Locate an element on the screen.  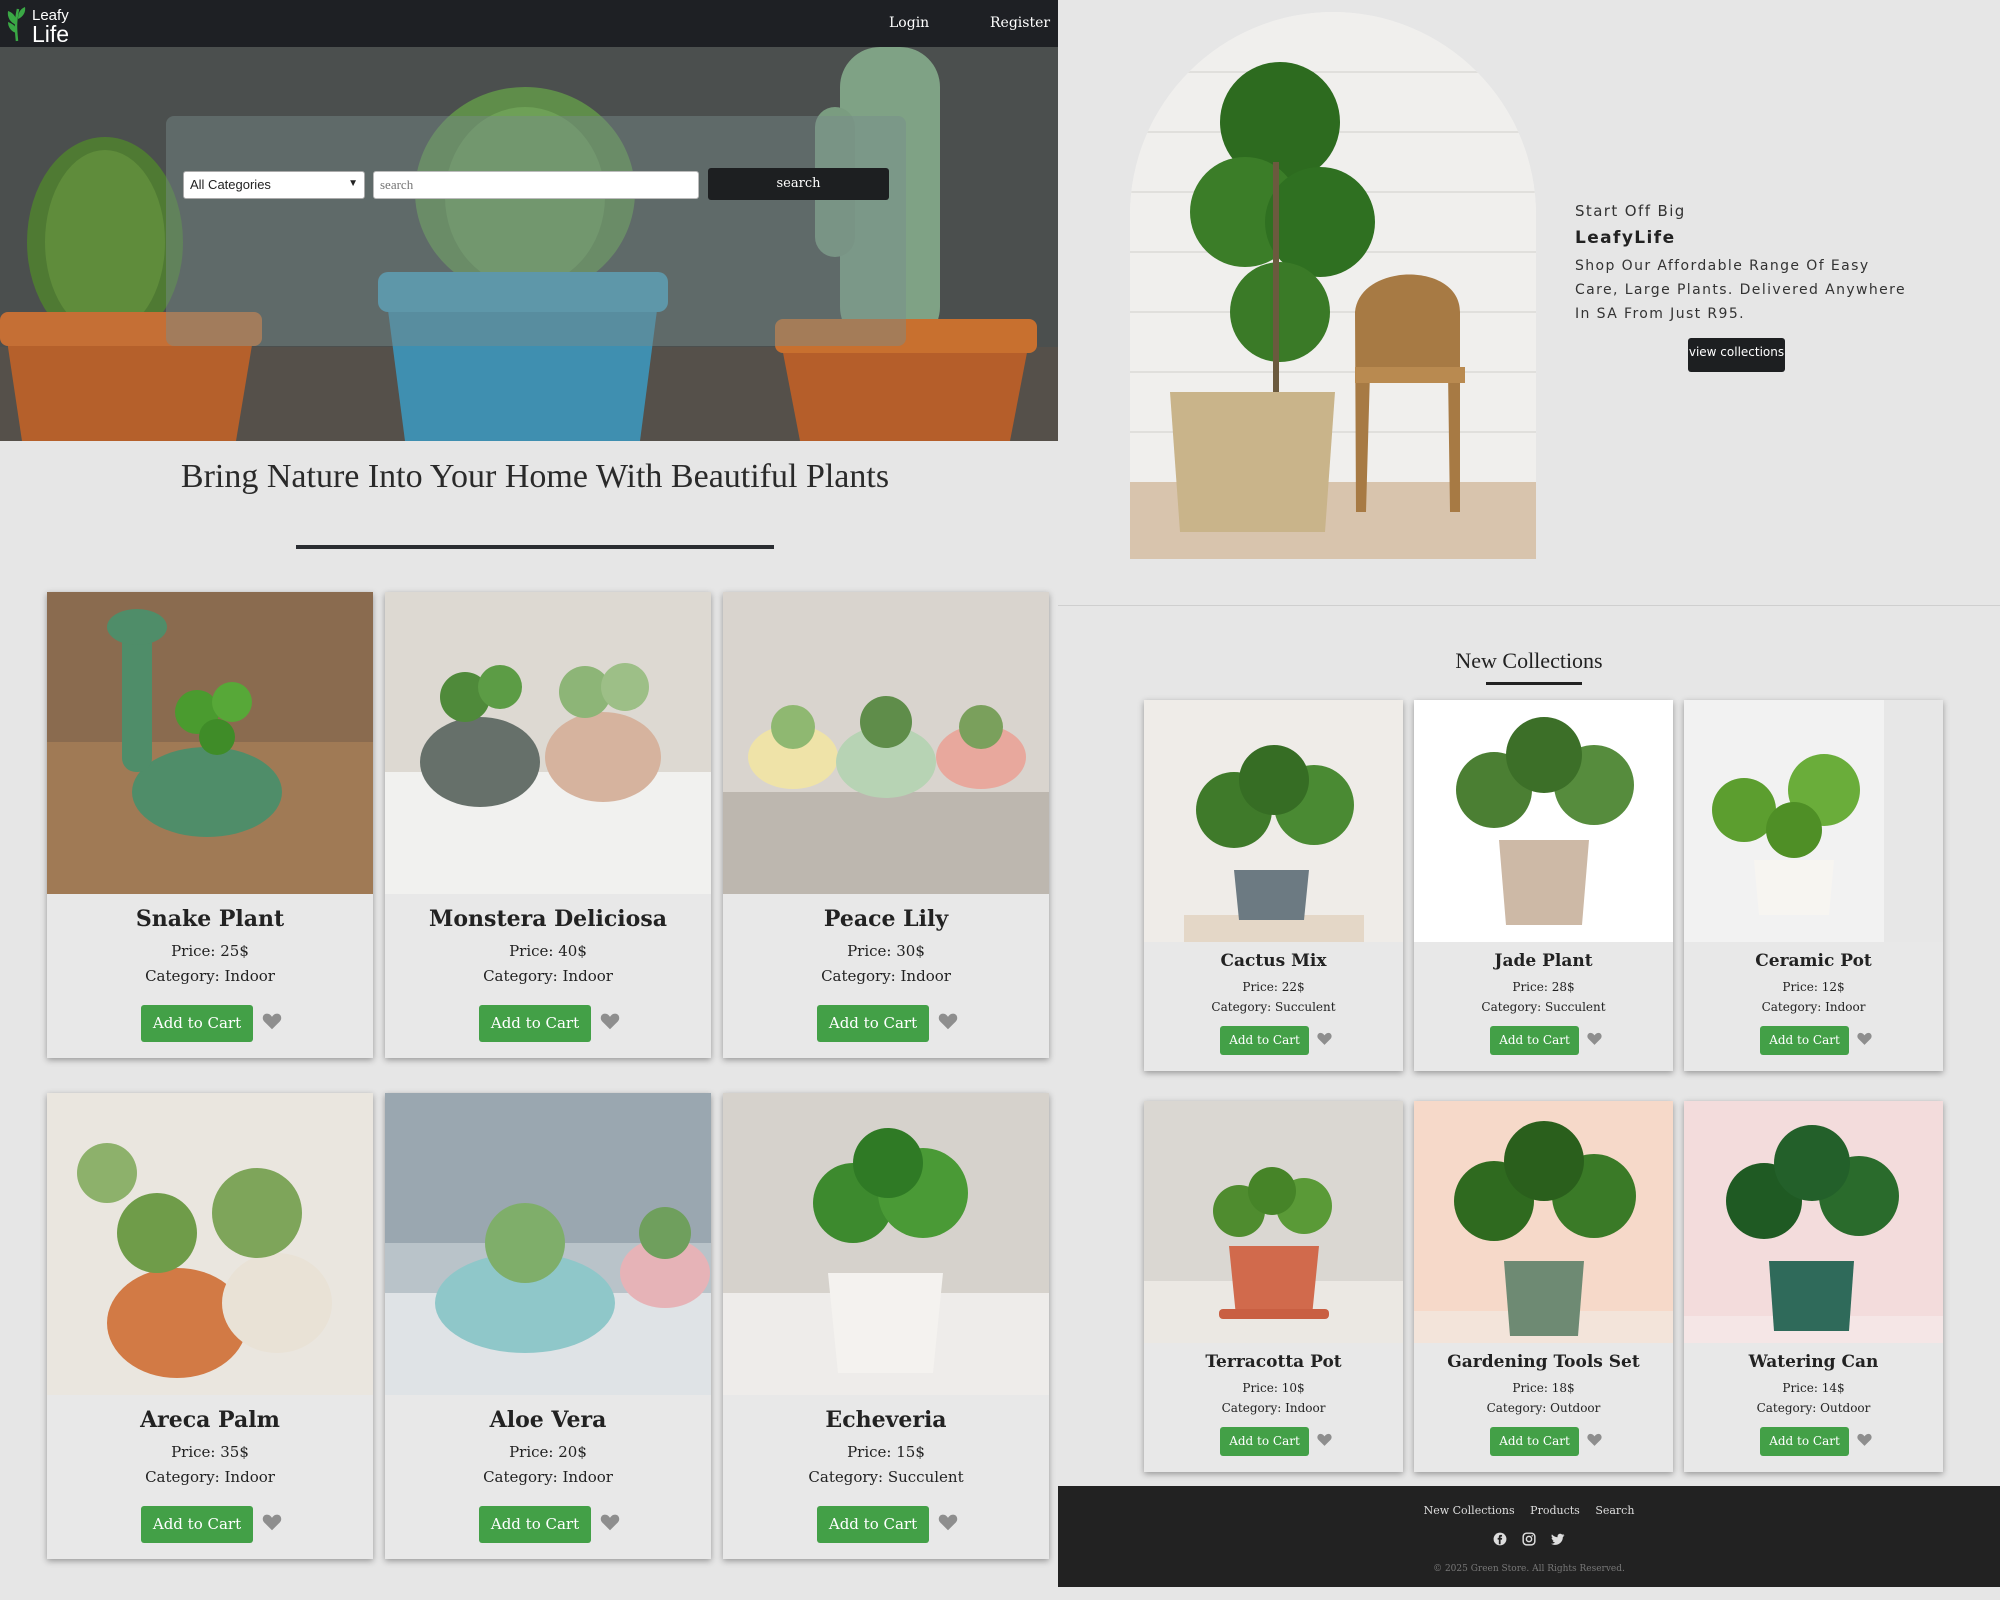
product-price: Price: 22$ is located at coordinates (1273, 987).